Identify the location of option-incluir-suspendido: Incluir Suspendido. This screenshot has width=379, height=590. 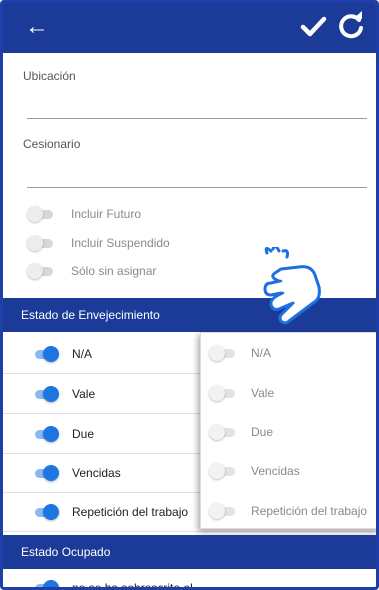
(98, 243).